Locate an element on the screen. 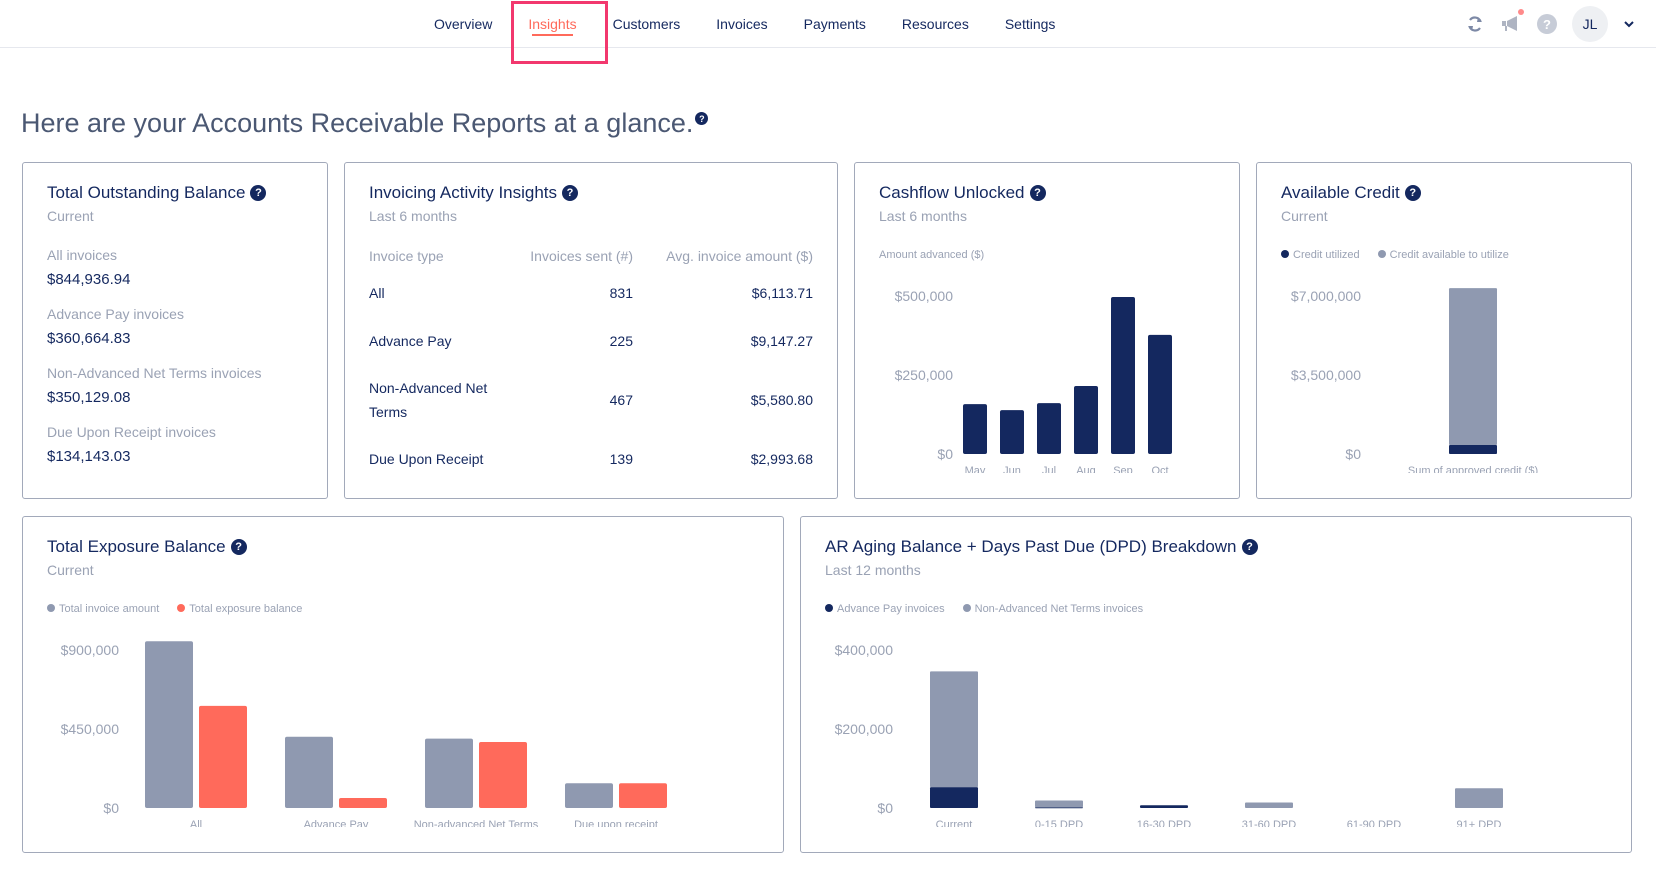 The height and width of the screenshot is (886, 1656). user-avatar: JL is located at coordinates (1590, 24).